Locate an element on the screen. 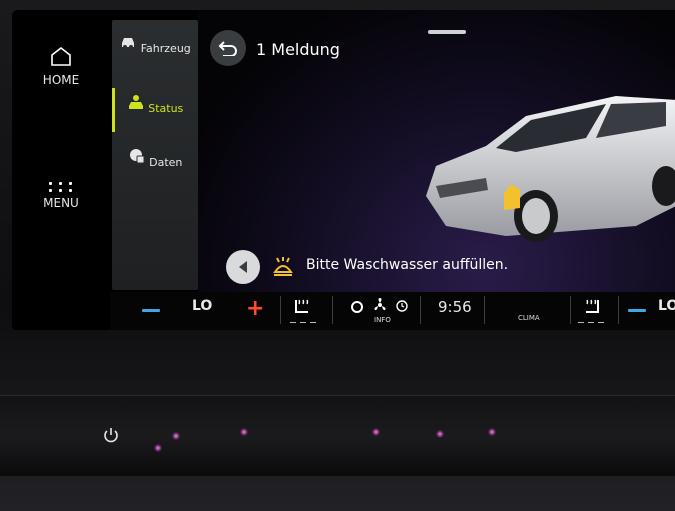  grid-menu-icon is located at coordinates (61, 187).